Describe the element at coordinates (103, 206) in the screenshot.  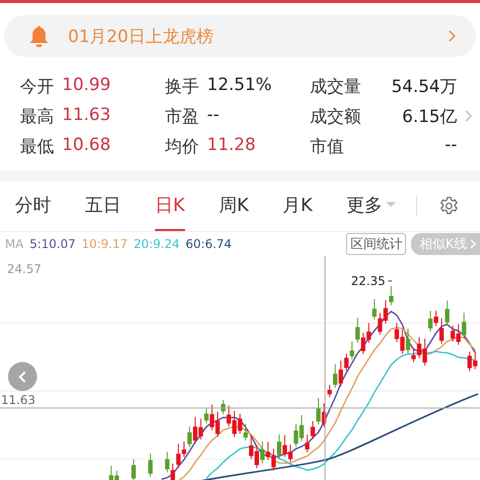
I see `period-tab: 五日` at that location.